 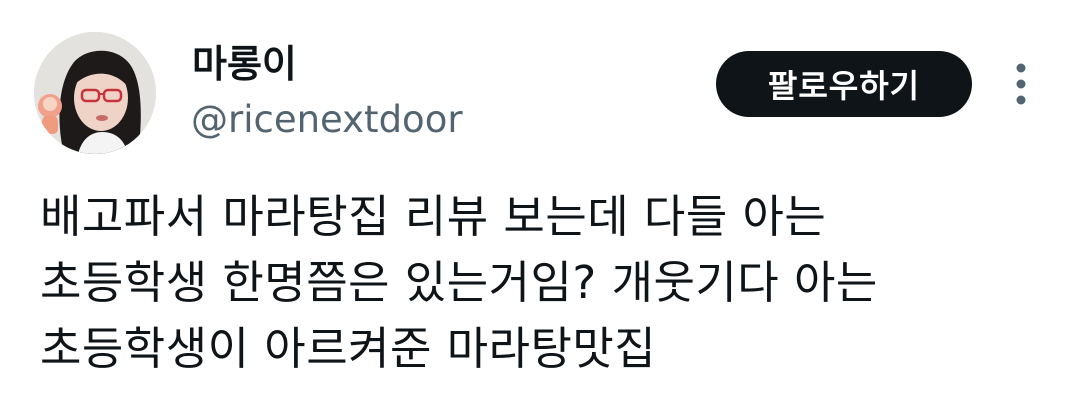 I want to click on follow-button: 팔로우하기, so click(x=844, y=84).